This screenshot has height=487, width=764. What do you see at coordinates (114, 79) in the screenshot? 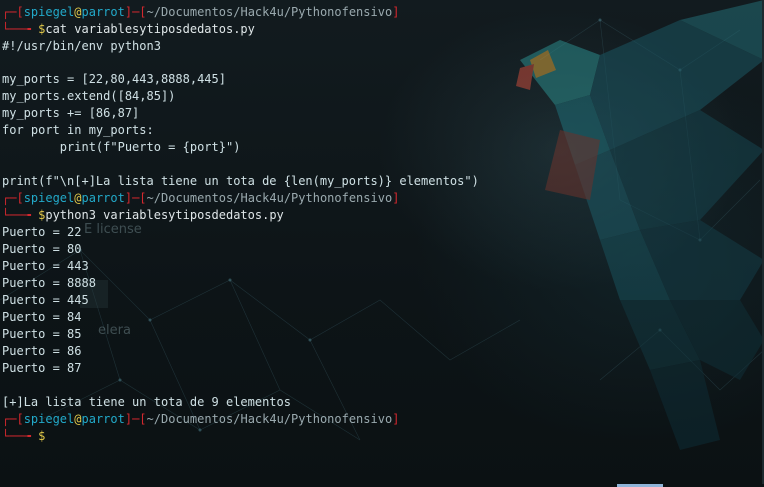
I see `file-line: my_ports = [22,80,443,8888,445]` at bounding box center [114, 79].